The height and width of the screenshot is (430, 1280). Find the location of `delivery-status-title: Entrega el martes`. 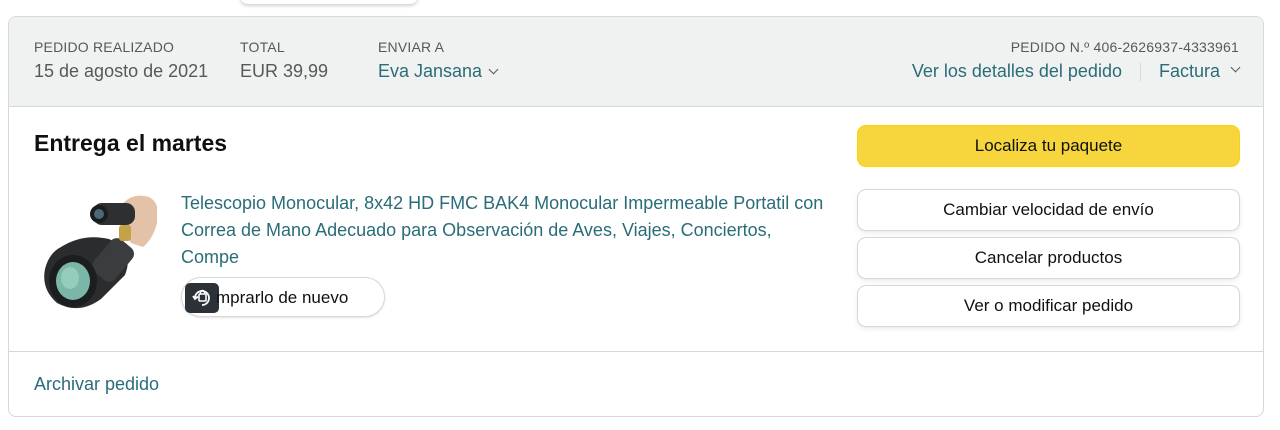

delivery-status-title: Entrega el martes is located at coordinates (131, 143).